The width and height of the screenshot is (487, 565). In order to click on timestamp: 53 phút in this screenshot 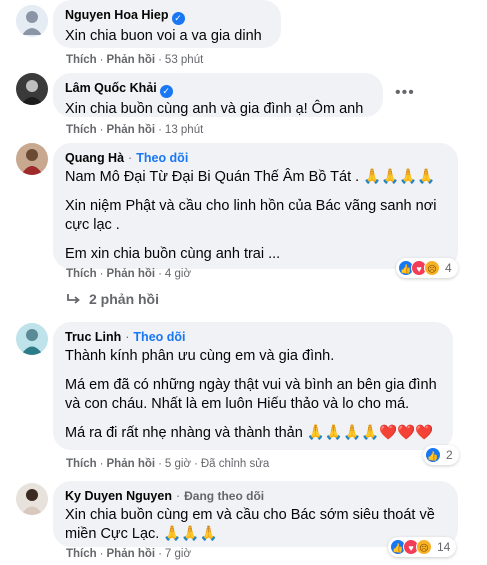, I will do `click(184, 60)`.